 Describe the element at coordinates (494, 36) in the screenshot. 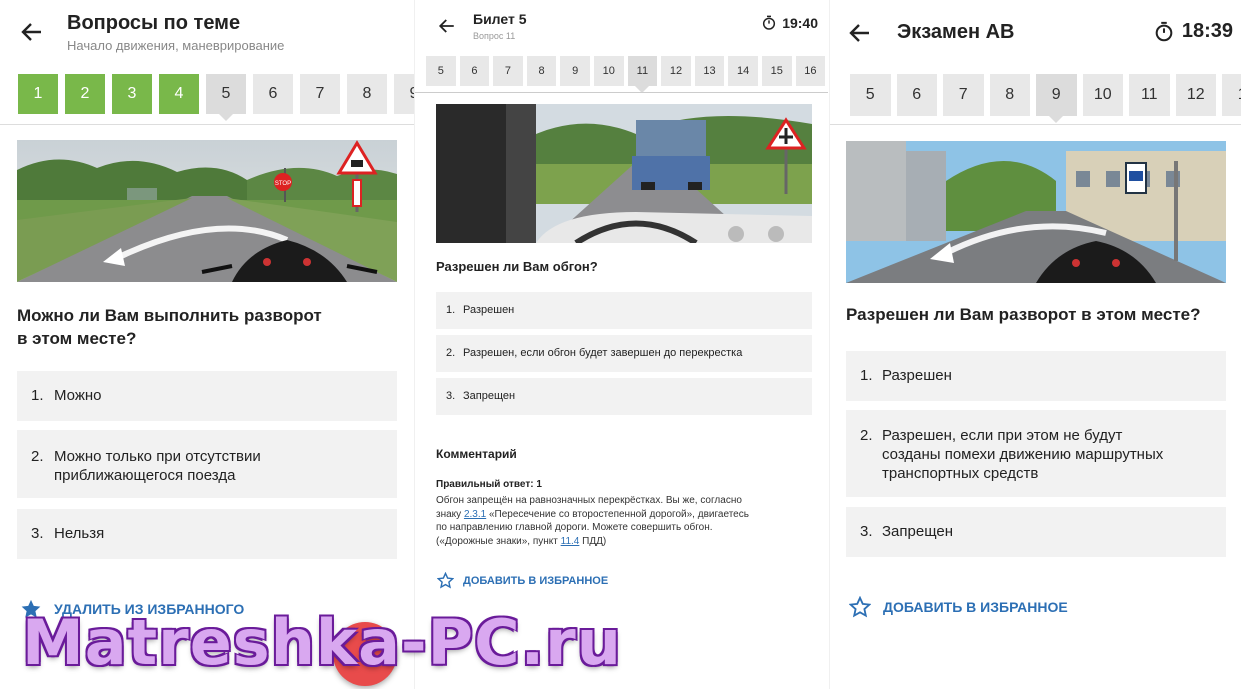

I see `page-subtitle: Вопрос 11` at that location.